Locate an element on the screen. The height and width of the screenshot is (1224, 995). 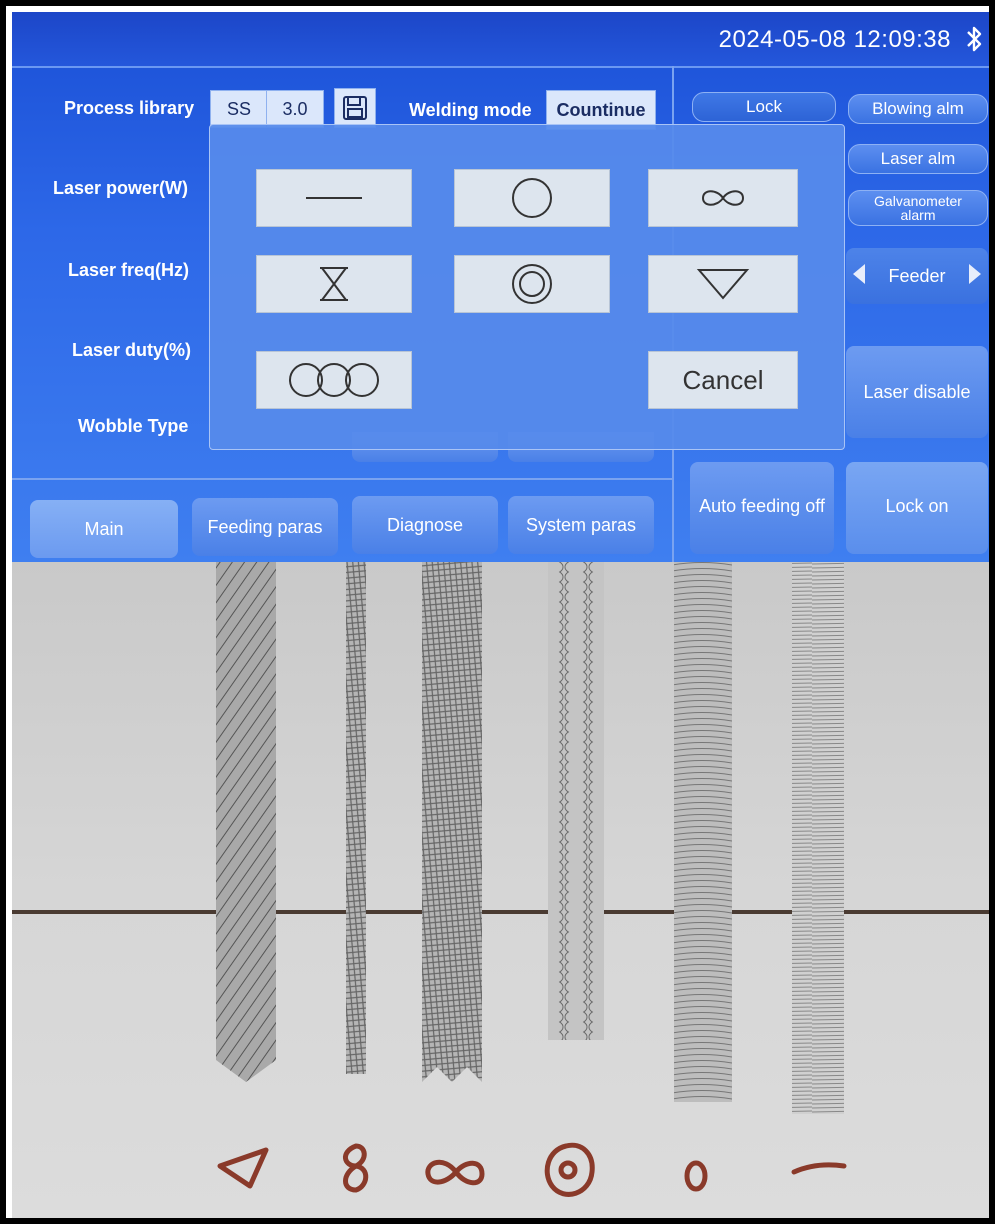
auto-feeding-off-label: Auto feeding off is located at coordinates (762, 506).